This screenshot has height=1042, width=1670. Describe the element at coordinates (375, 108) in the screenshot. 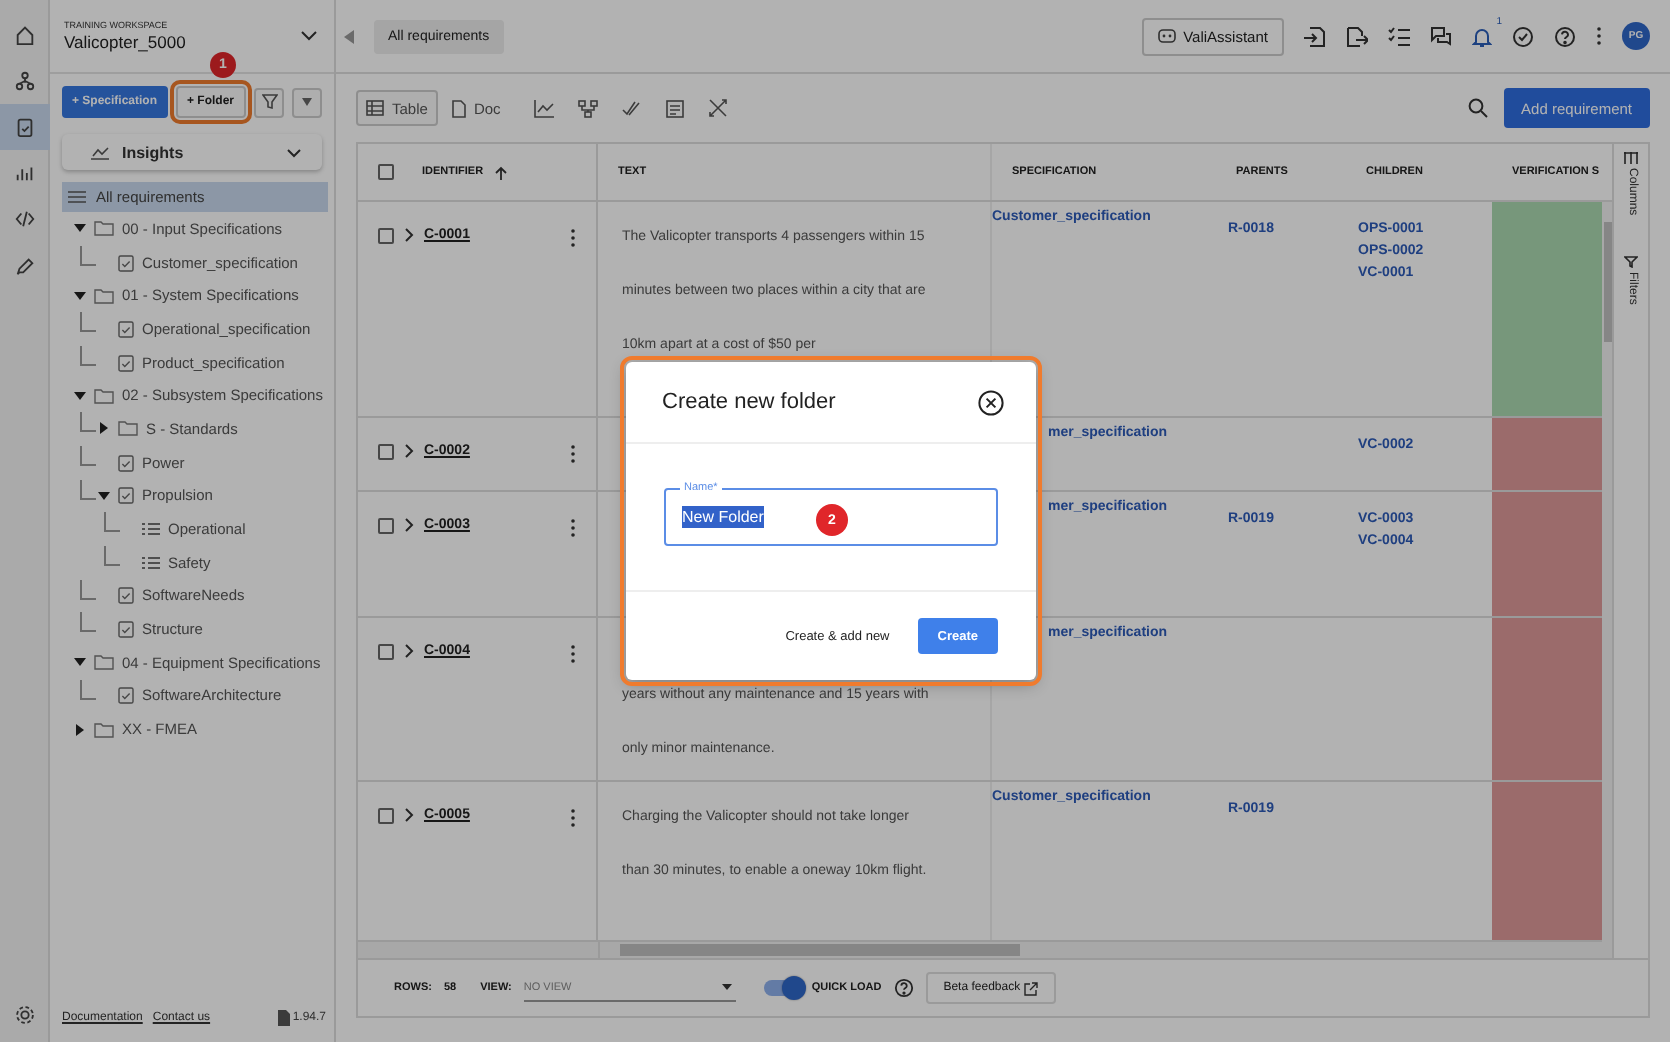

I see `table-icon` at that location.